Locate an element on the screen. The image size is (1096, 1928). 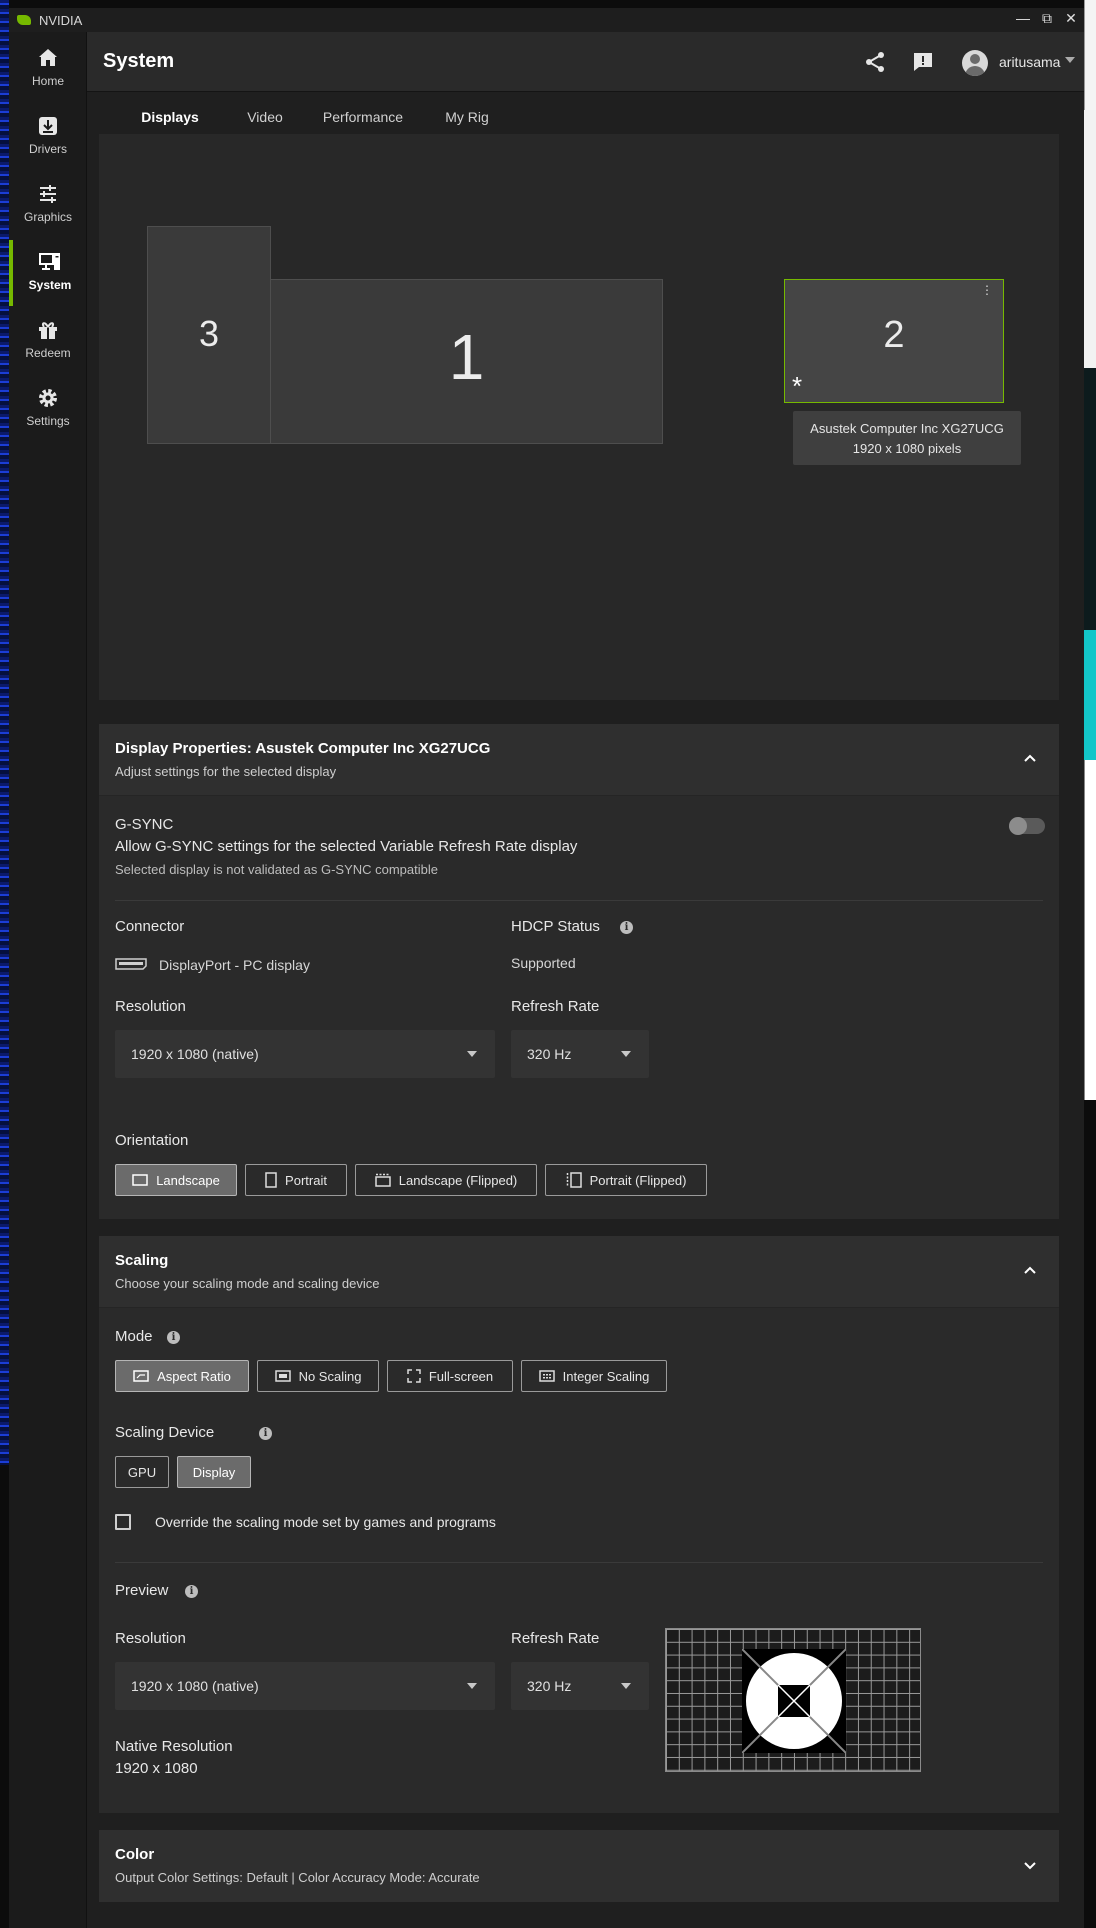
preview-label: Preview is located at coordinates (142, 1590).